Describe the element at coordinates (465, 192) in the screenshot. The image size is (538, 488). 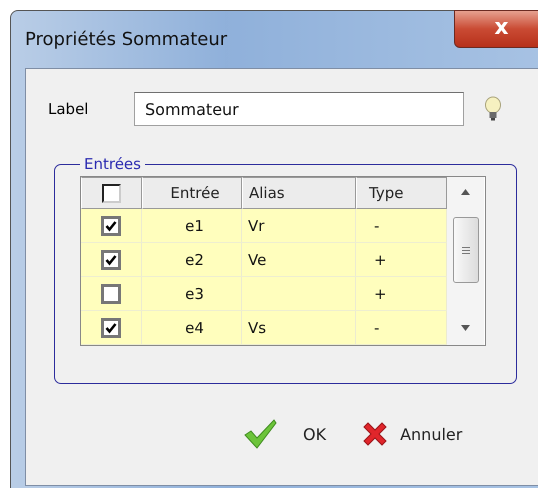
I see `scroll-up-icon` at that location.